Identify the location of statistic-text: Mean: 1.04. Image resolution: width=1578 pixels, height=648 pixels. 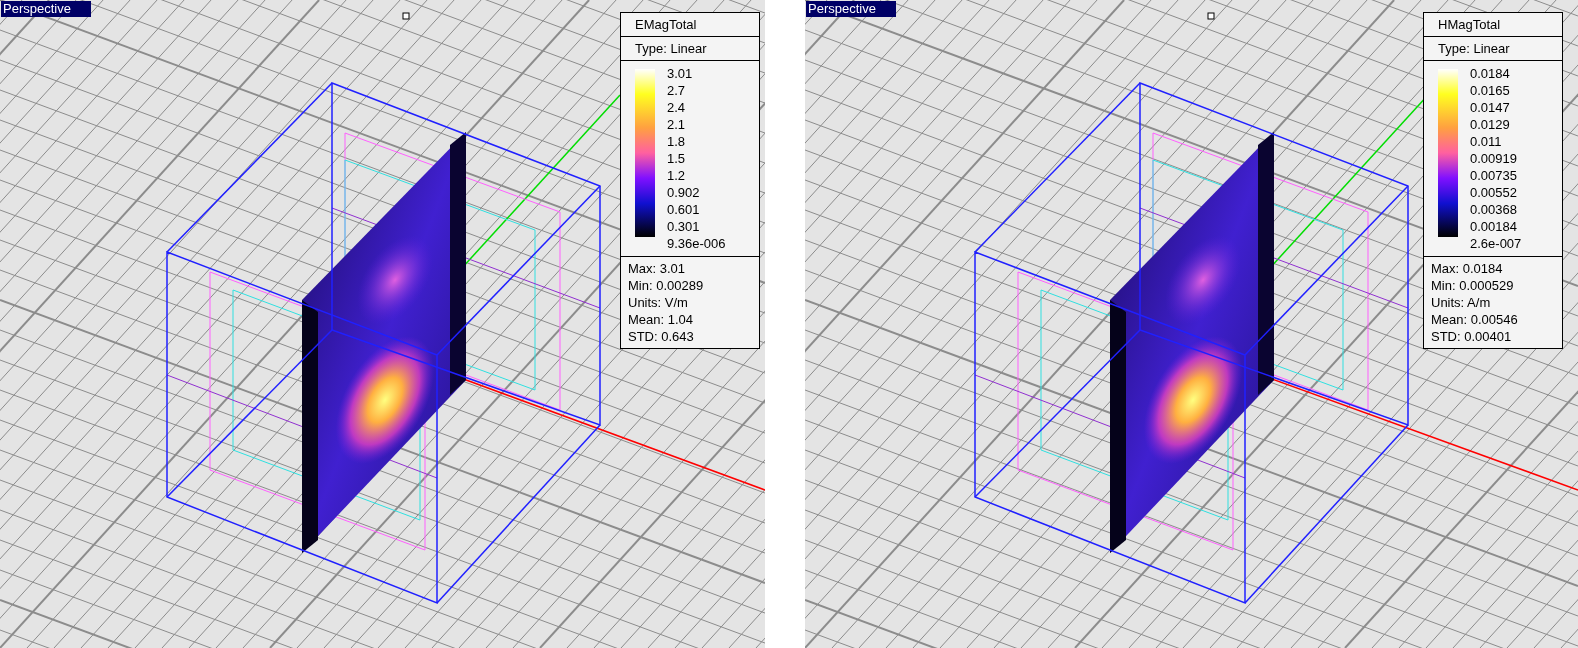
(661, 319).